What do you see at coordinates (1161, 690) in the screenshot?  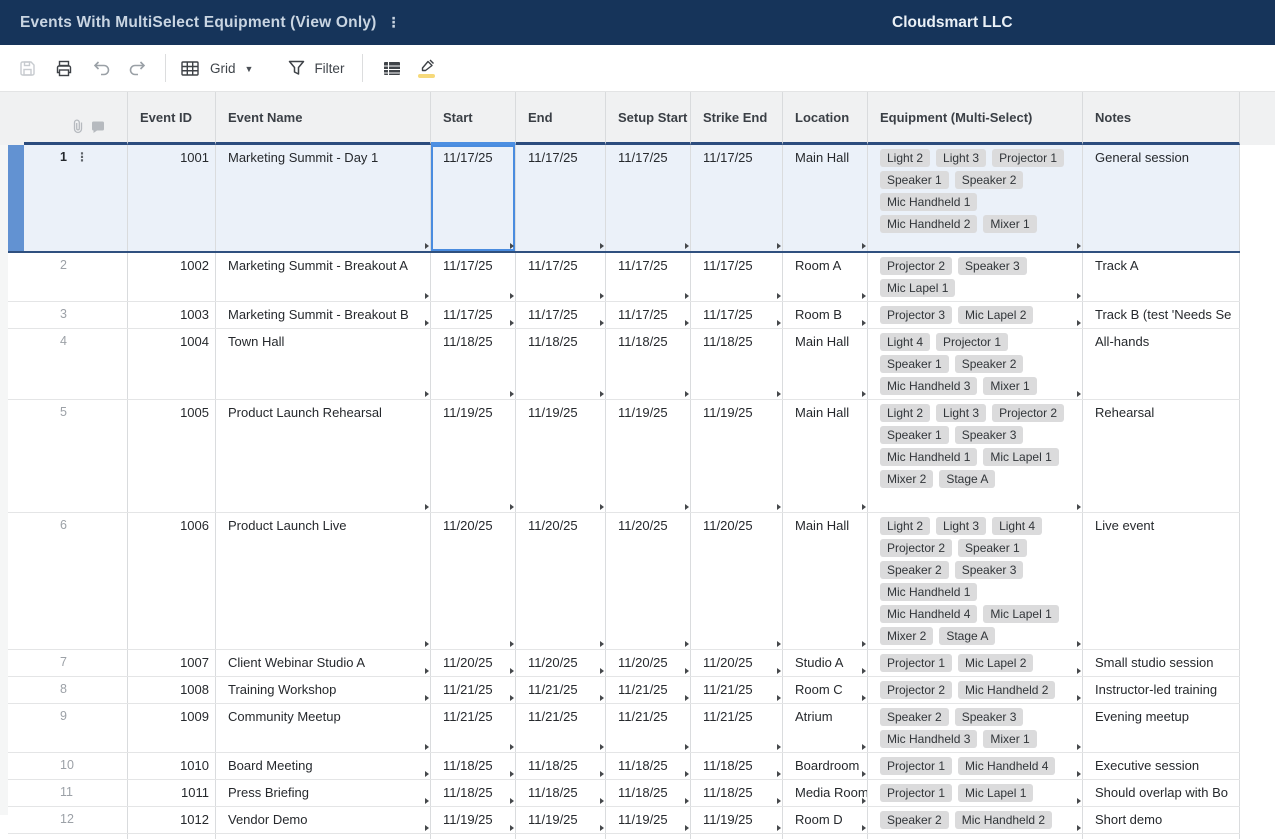 I see `cell-notes: Instructor-led training` at bounding box center [1161, 690].